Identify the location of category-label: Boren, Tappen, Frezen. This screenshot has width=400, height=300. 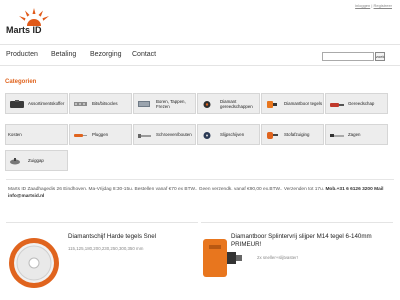
(171, 103).